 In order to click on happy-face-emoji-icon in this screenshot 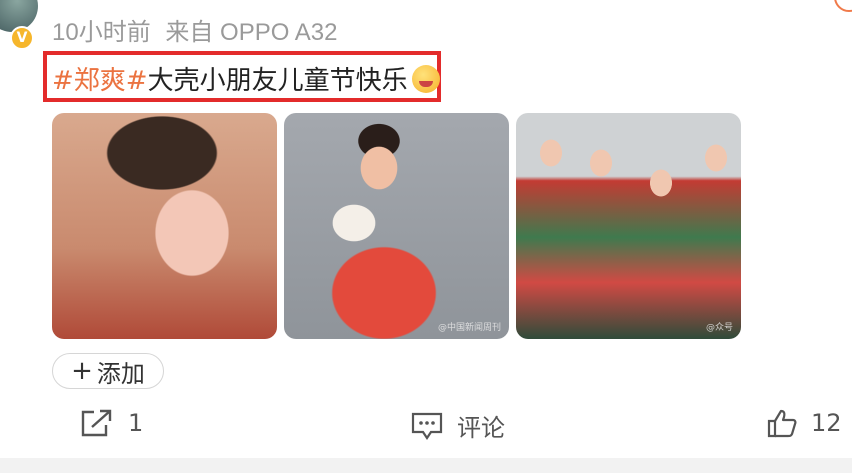, I will do `click(425, 78)`.